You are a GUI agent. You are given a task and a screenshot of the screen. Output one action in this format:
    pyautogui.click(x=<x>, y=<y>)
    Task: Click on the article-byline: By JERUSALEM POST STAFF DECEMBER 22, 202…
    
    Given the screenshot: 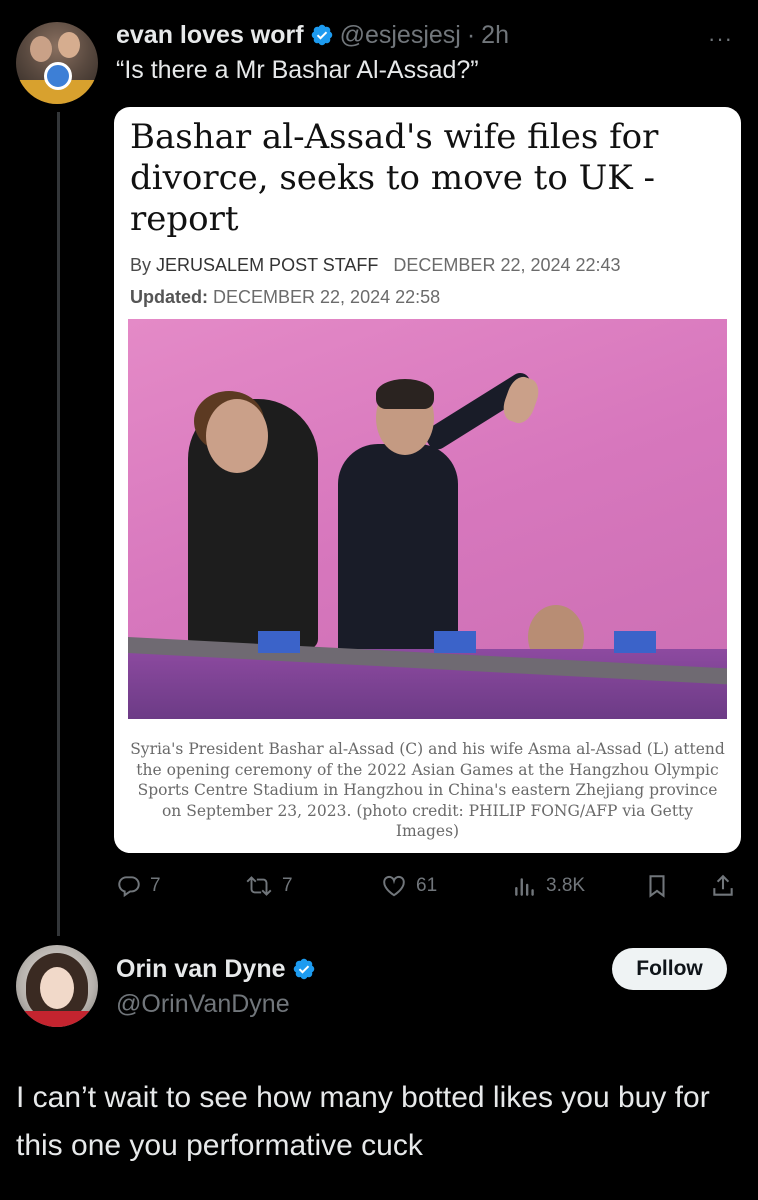 What is the action you would take?
    pyautogui.click(x=375, y=265)
    